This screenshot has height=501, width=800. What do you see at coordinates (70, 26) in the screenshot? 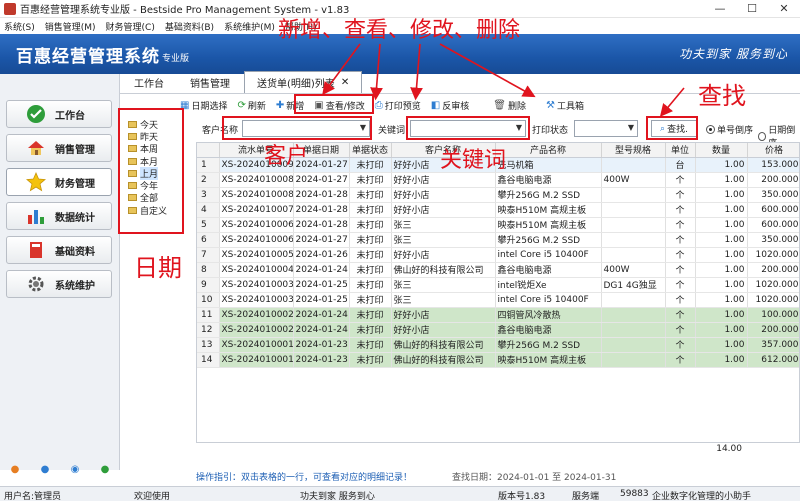
I see `menu-sales: 销售管理(M)` at bounding box center [70, 26].